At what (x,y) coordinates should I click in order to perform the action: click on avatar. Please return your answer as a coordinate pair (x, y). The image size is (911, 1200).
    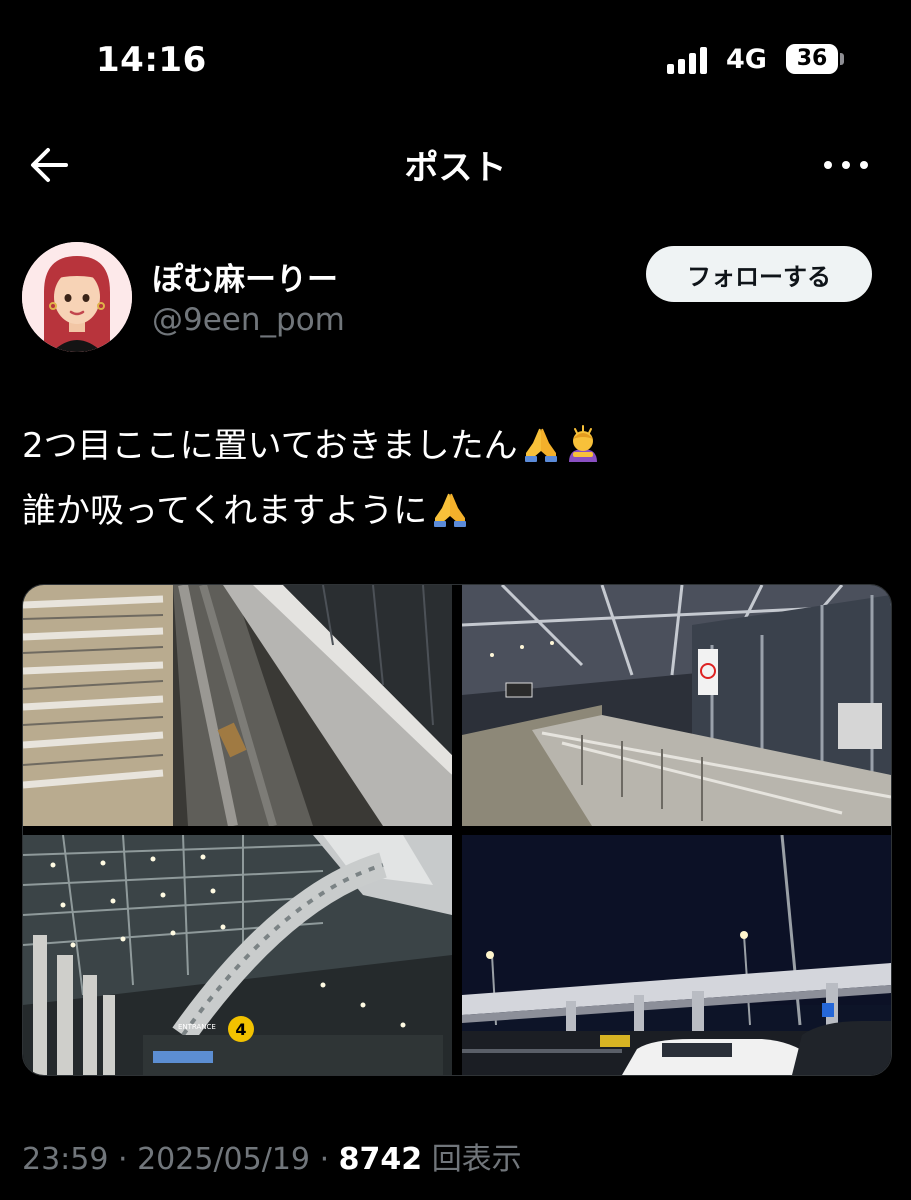
    Looking at the image, I should click on (77, 297).